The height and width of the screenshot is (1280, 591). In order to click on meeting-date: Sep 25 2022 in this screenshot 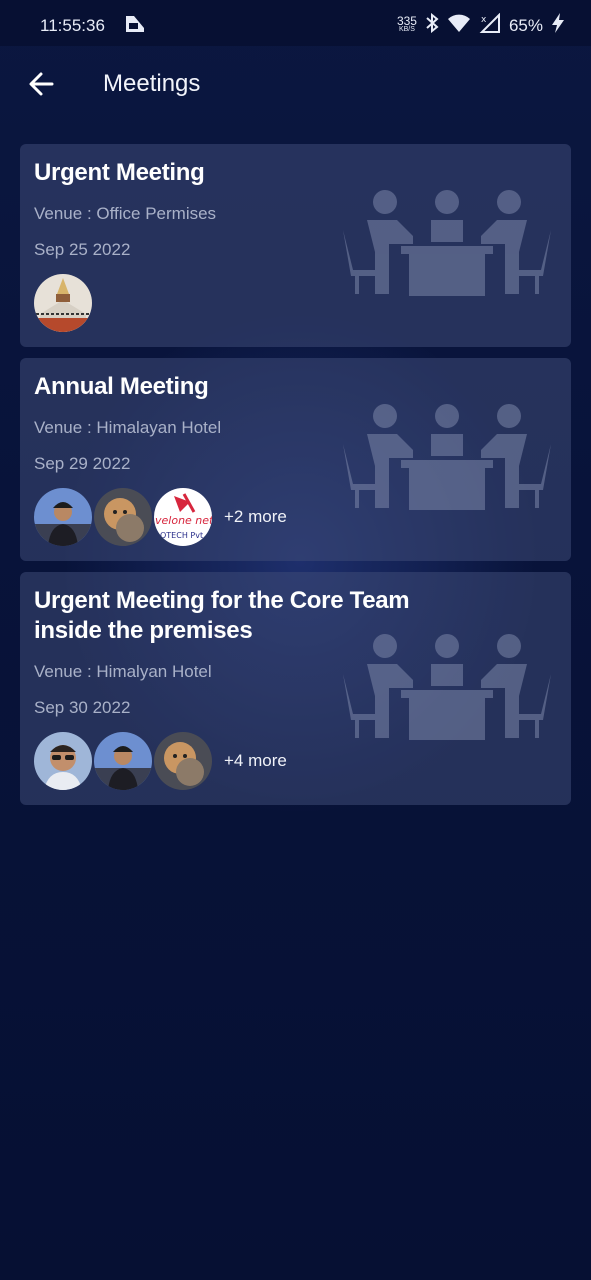, I will do `click(82, 249)`.